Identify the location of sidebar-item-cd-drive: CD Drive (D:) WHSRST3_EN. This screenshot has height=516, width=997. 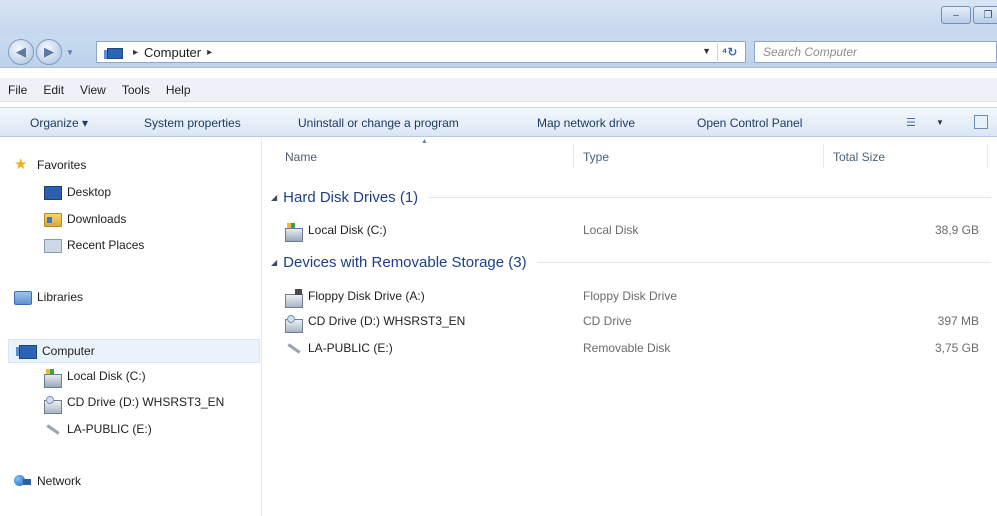
(134, 404).